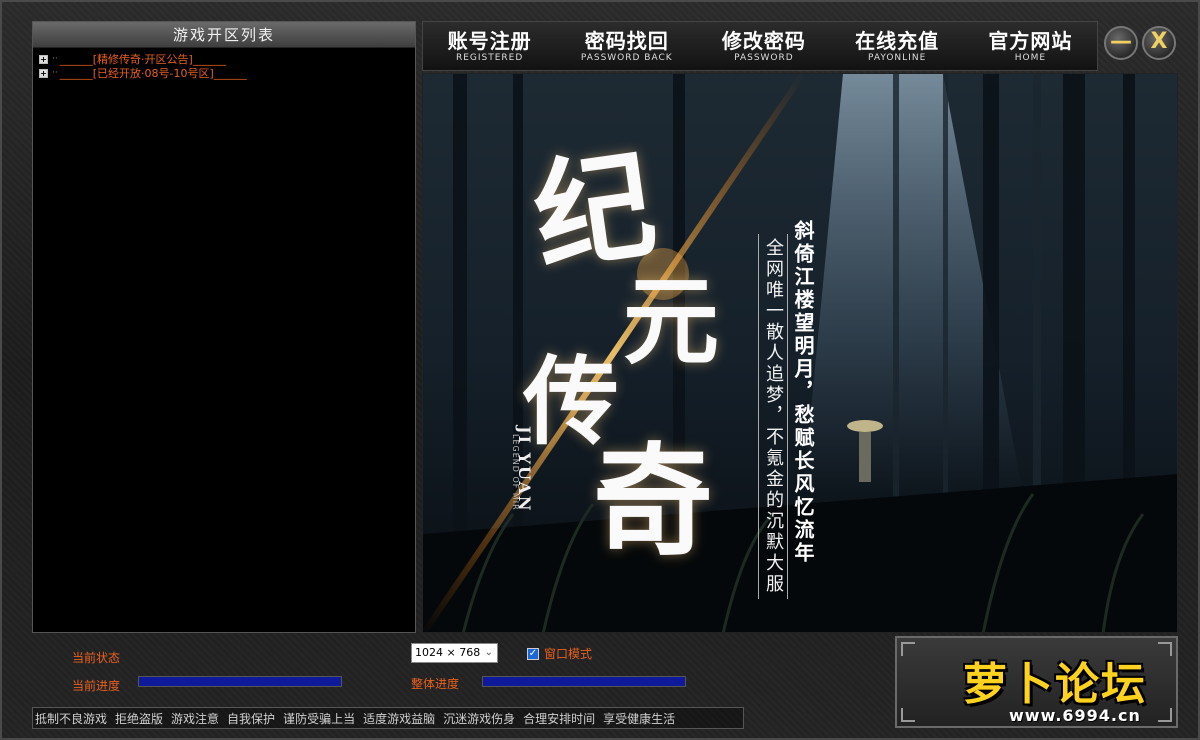 This screenshot has width=1200, height=740. Describe the element at coordinates (224, 35) in the screenshot. I see `server-list-title: 游戏开区列表` at that location.